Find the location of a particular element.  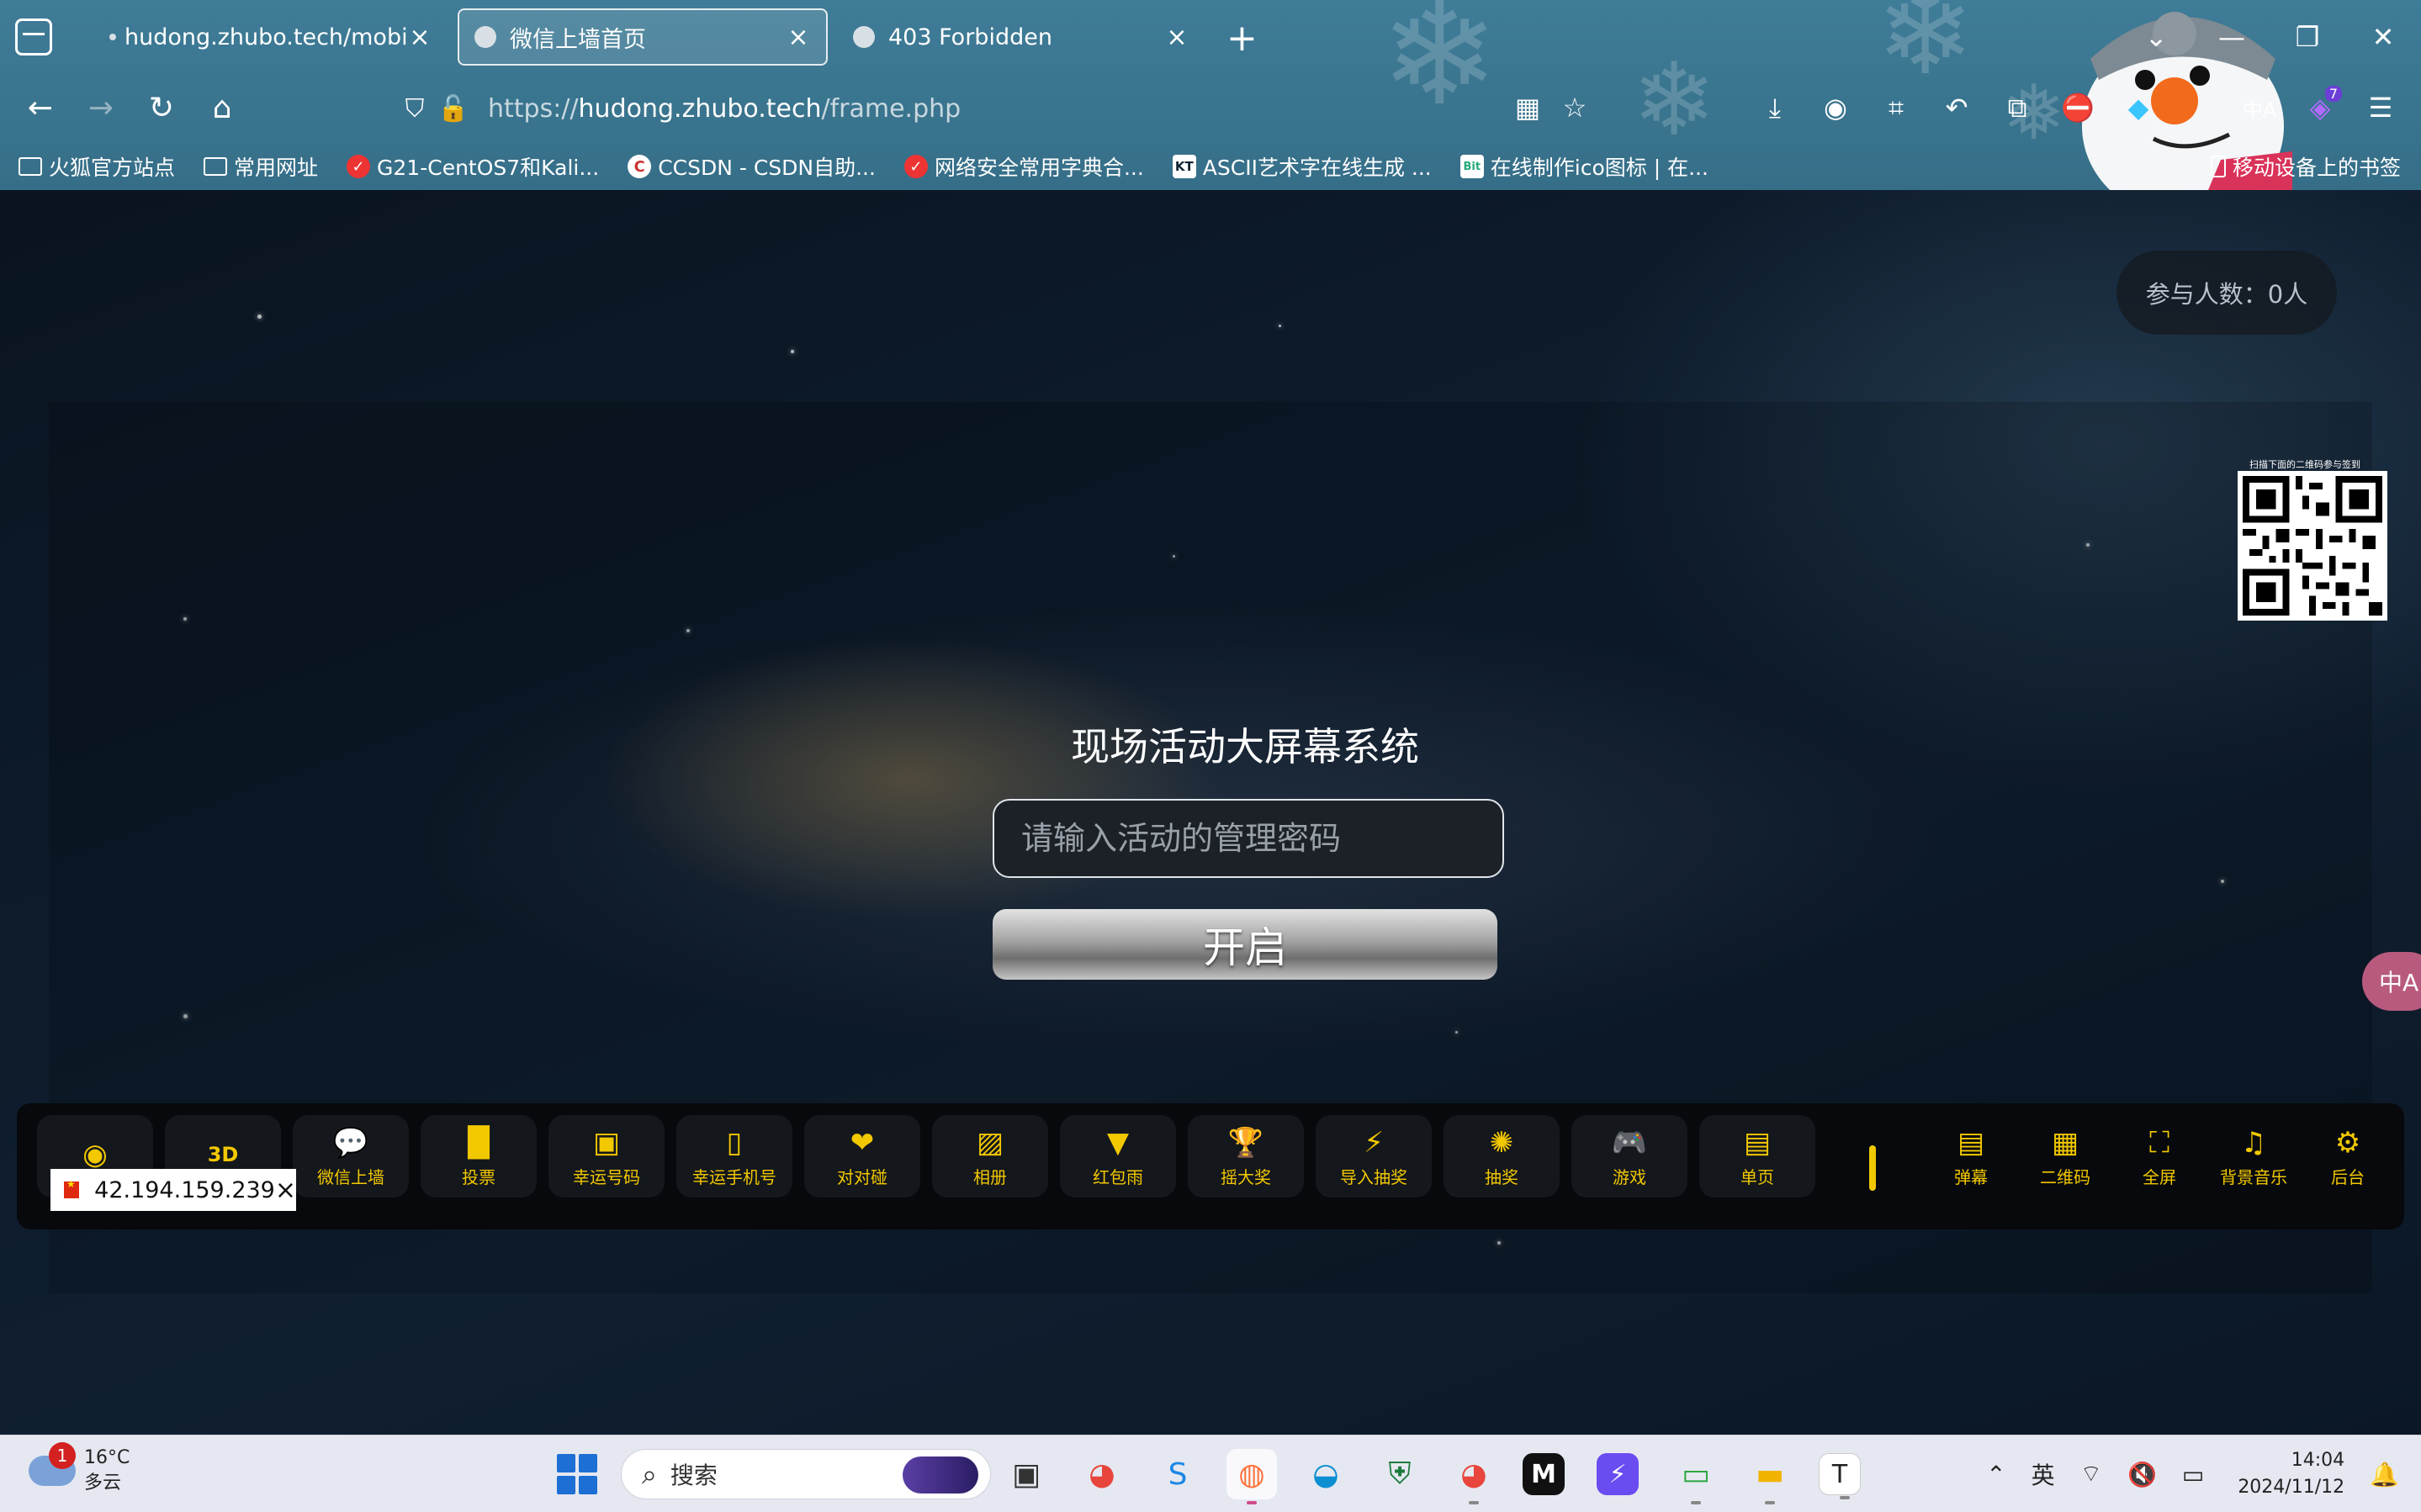

undo-icon: ↶ is located at coordinates (1957, 108).